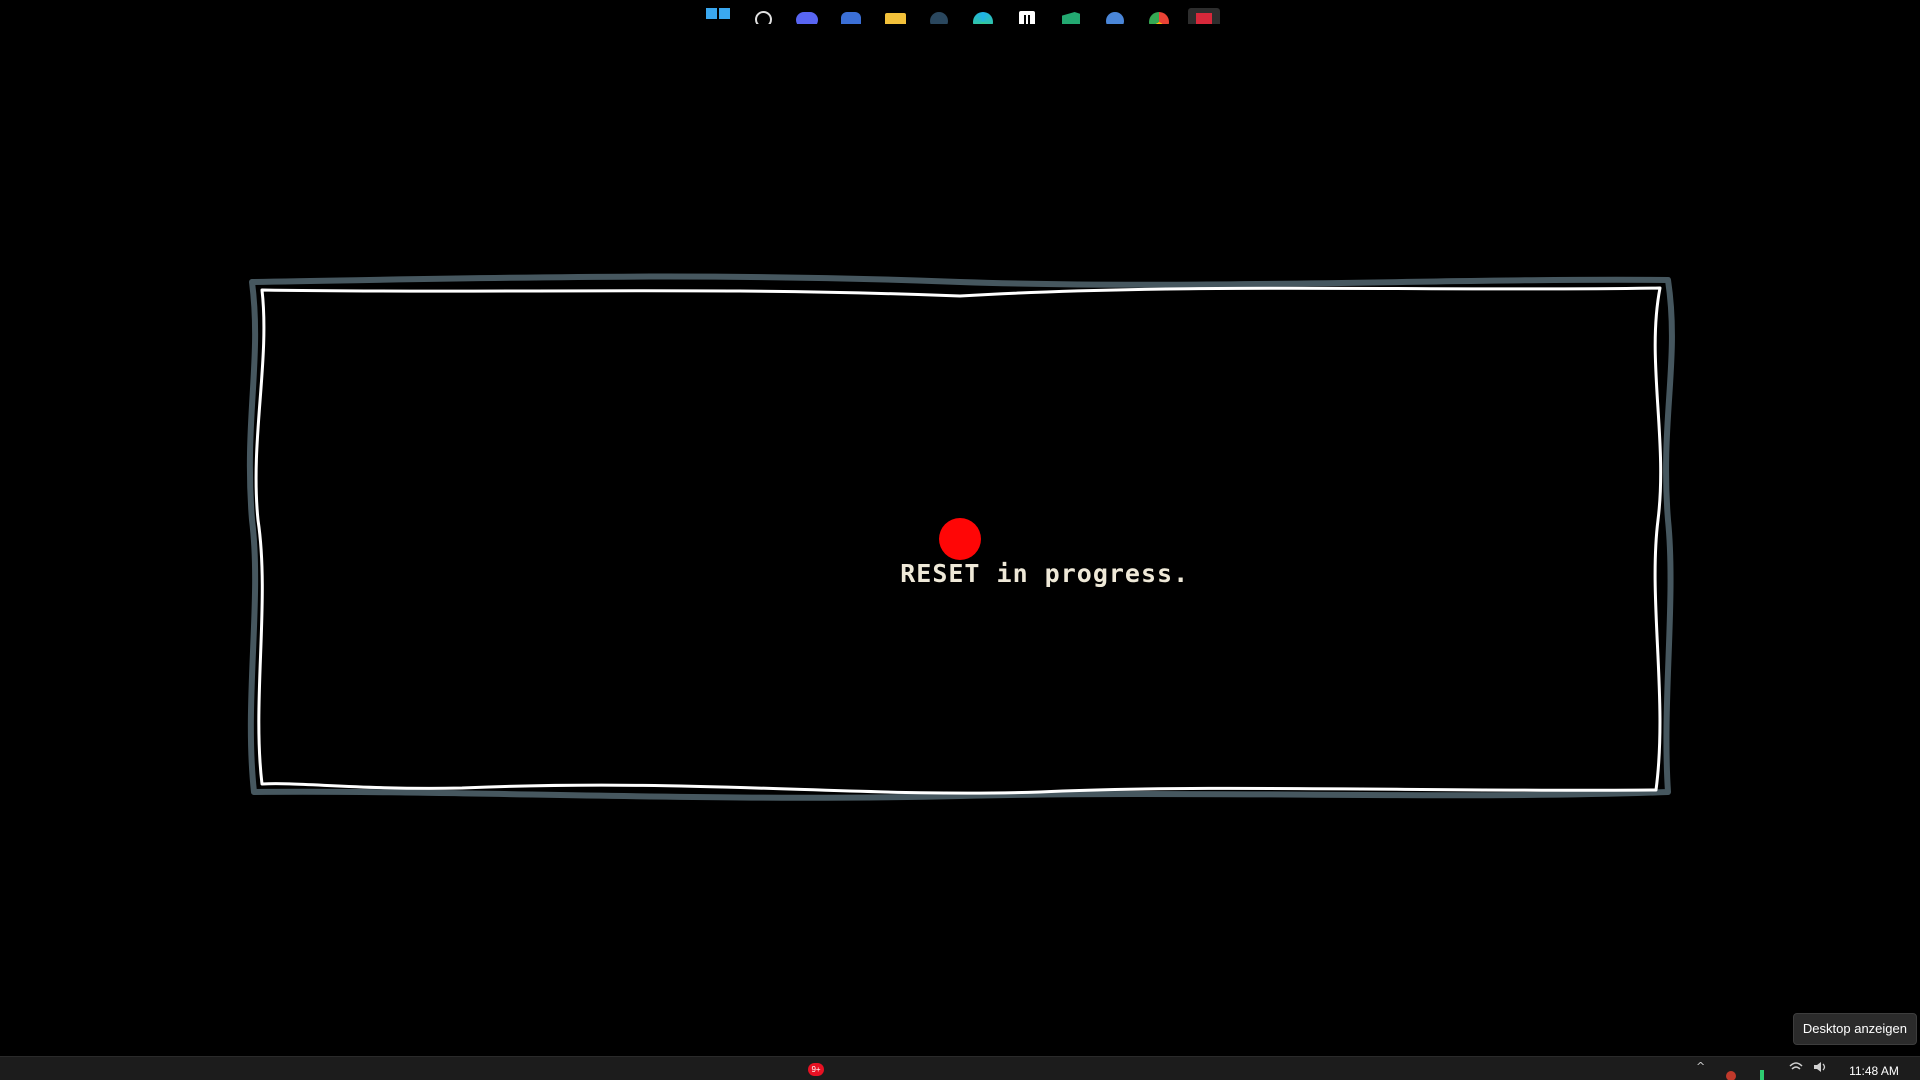 The height and width of the screenshot is (1080, 1920). Describe the element at coordinates (851, 16) in the screenshot. I see `app-icon` at that location.